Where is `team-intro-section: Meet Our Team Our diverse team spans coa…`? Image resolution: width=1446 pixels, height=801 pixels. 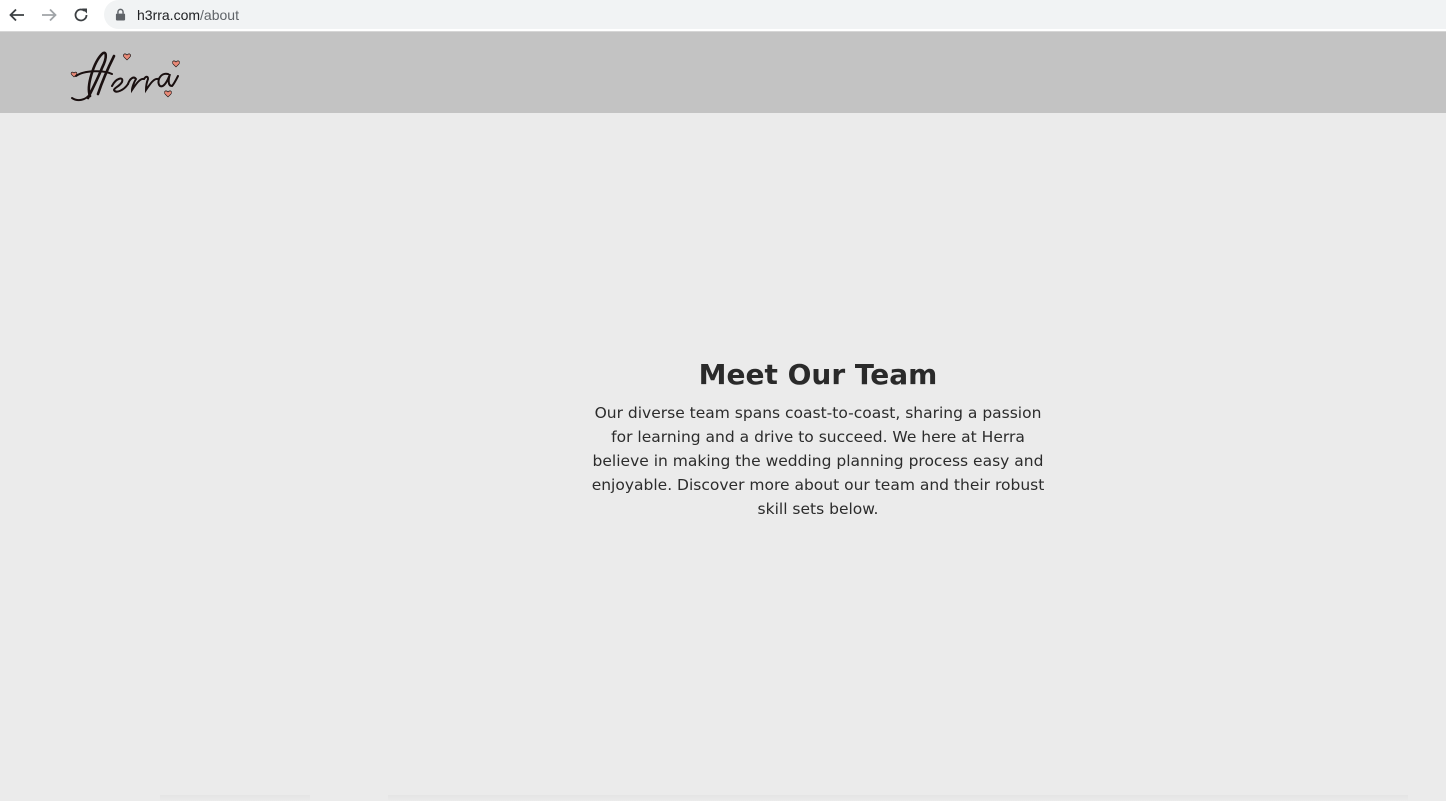 team-intro-section: Meet Our Team Our diverse team spans coa… is located at coordinates (818, 439).